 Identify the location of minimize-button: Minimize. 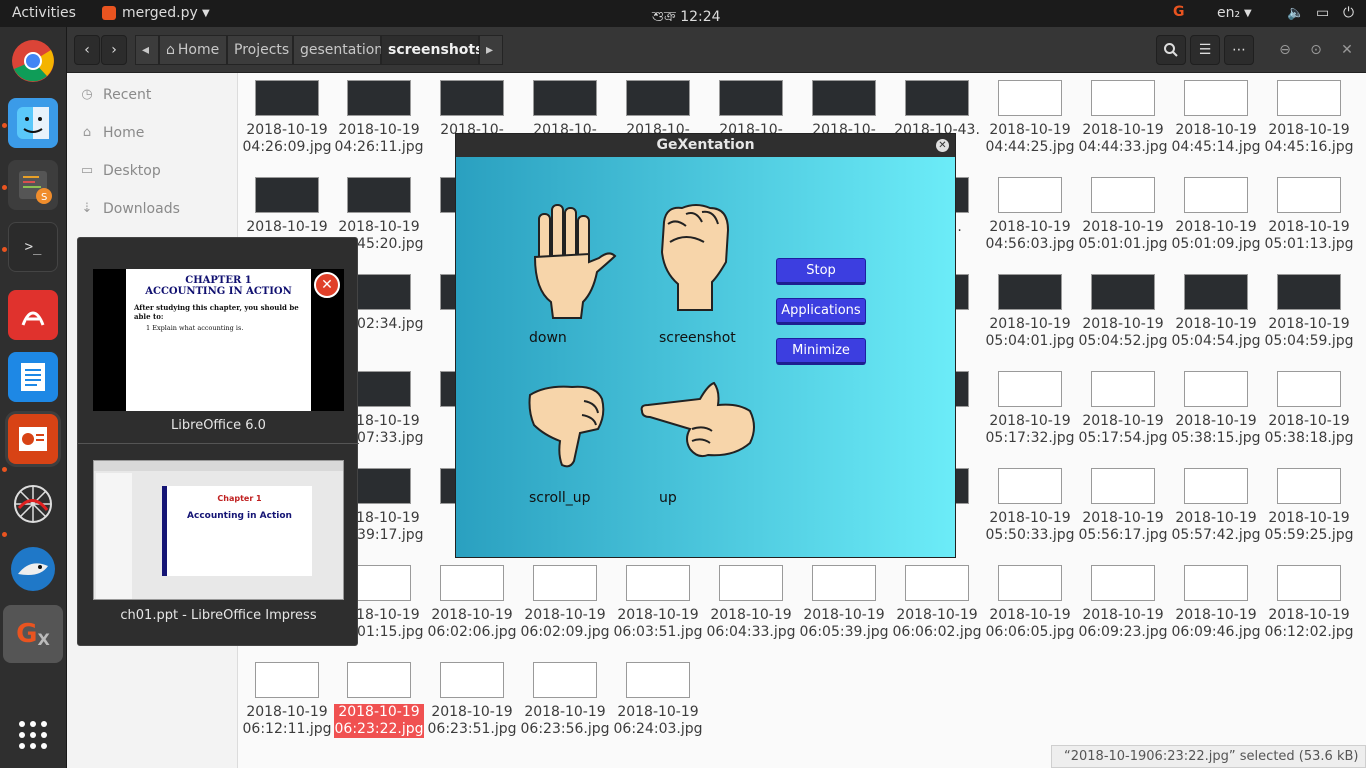
(821, 351).